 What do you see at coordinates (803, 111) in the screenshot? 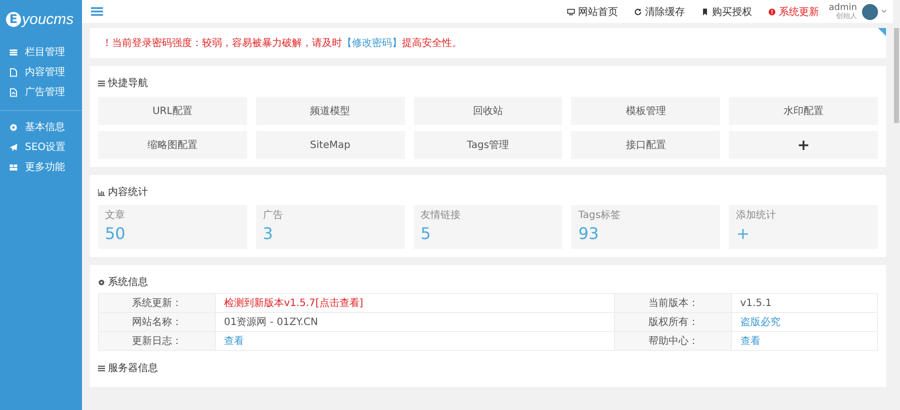
I see `quick-nav-tile: 水印配置` at bounding box center [803, 111].